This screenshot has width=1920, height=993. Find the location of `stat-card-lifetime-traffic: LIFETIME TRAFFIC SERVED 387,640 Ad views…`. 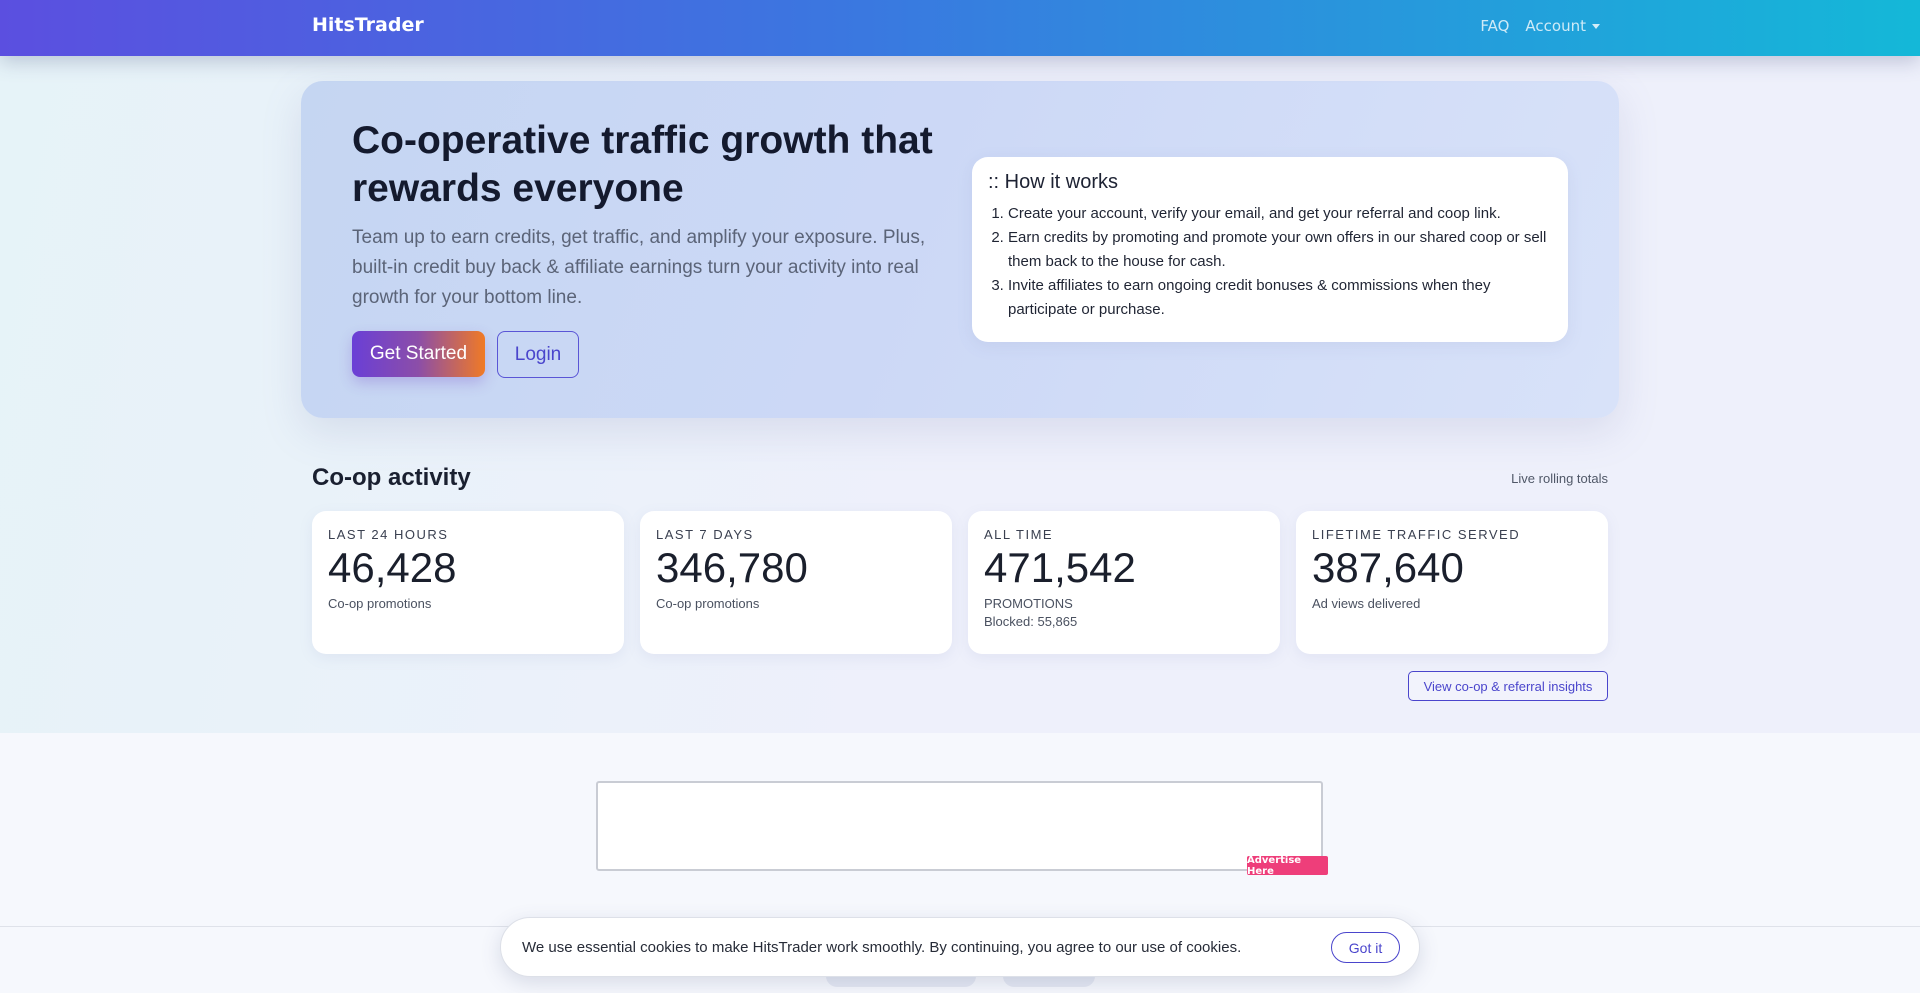

stat-card-lifetime-traffic: LIFETIME TRAFFIC SERVED 387,640 Ad views… is located at coordinates (1452, 582).